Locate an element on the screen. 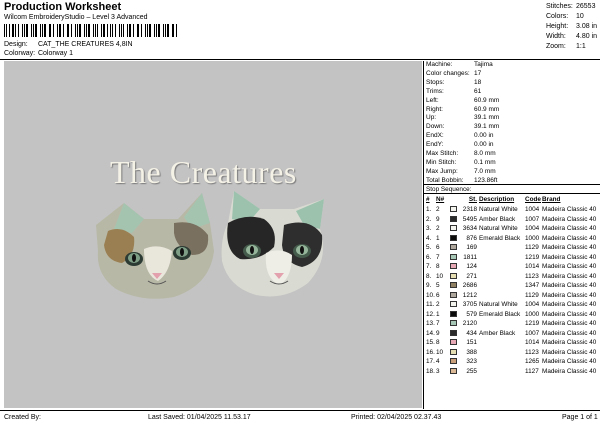 This screenshot has height=424, width=600. stitch-count: 434 is located at coordinates (471, 333).